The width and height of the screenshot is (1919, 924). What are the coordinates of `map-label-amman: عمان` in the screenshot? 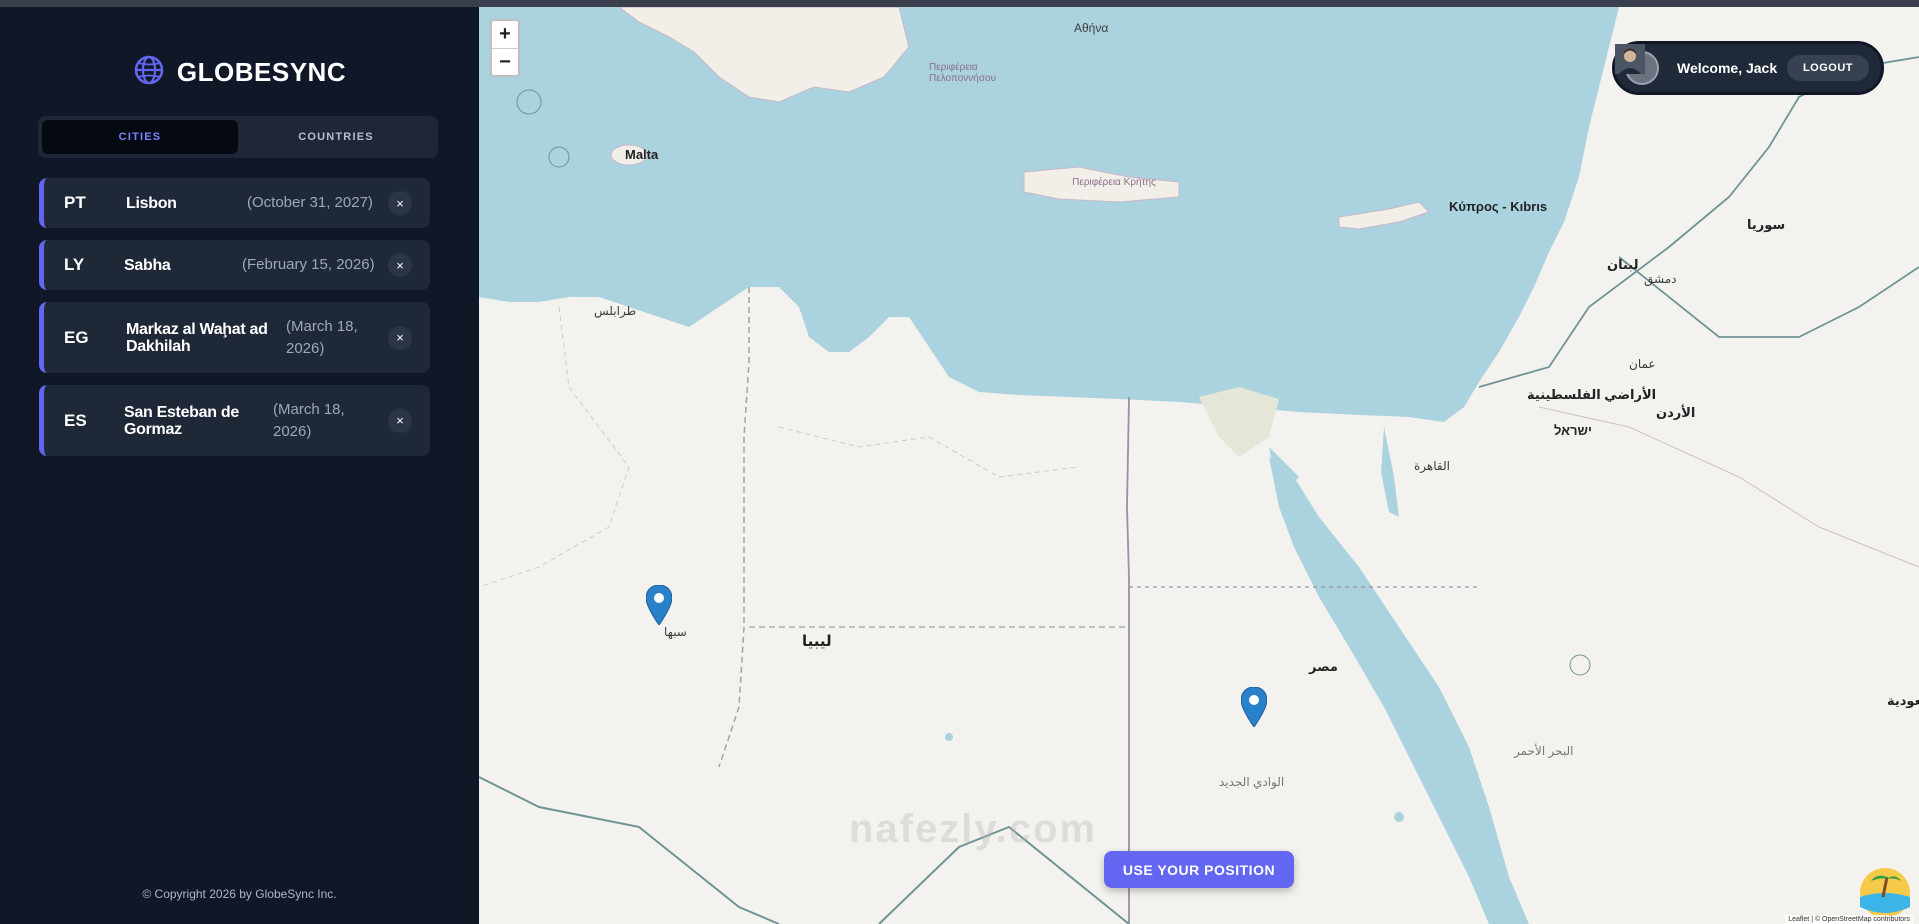 It's located at (1642, 364).